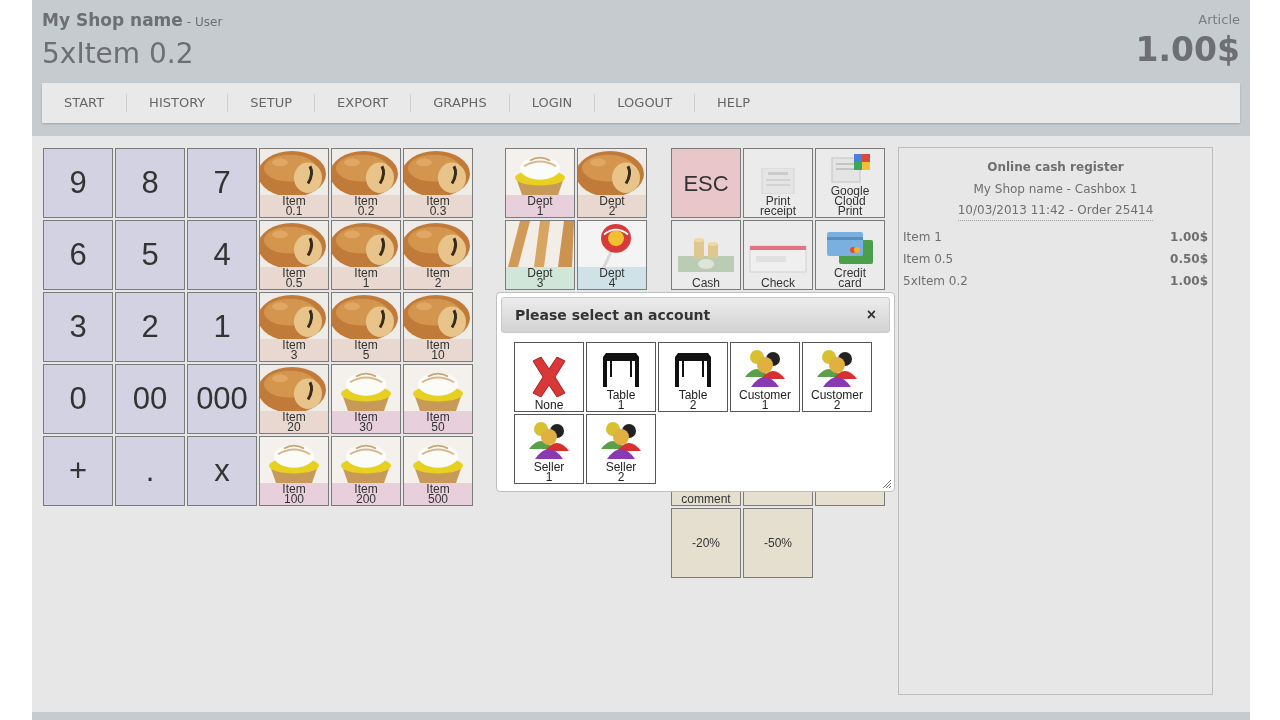  Describe the element at coordinates (778, 543) in the screenshot. I see `action-button: -50%` at that location.